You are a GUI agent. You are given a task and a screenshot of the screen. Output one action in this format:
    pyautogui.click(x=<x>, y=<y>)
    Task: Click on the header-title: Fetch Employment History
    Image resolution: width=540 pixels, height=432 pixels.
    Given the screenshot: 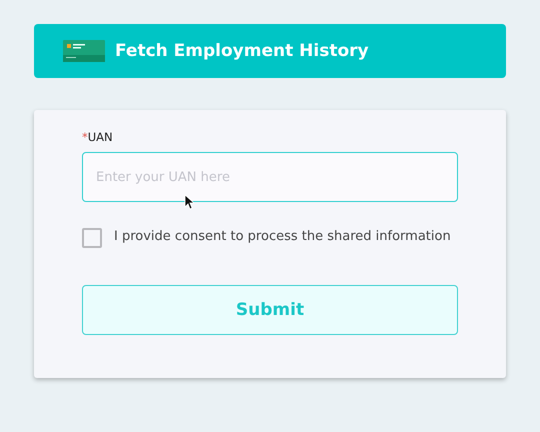 What is the action you would take?
    pyautogui.click(x=242, y=51)
    